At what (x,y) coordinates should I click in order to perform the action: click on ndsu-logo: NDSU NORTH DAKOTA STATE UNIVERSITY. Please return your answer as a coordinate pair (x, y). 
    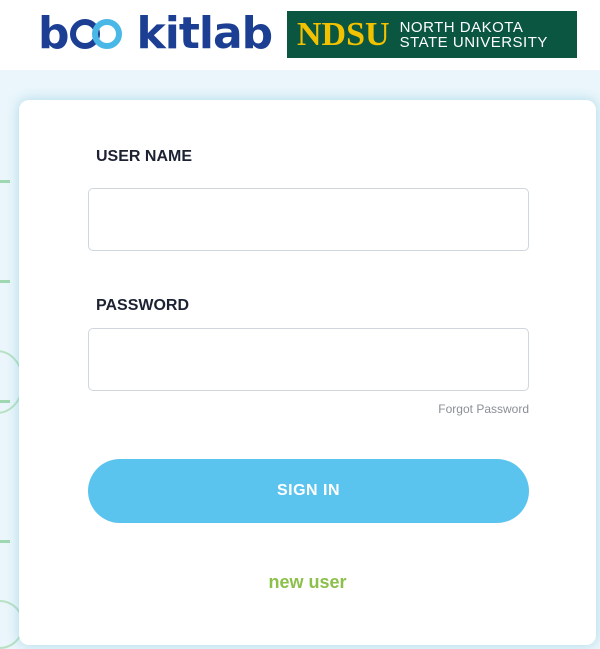
    Looking at the image, I should click on (432, 34).